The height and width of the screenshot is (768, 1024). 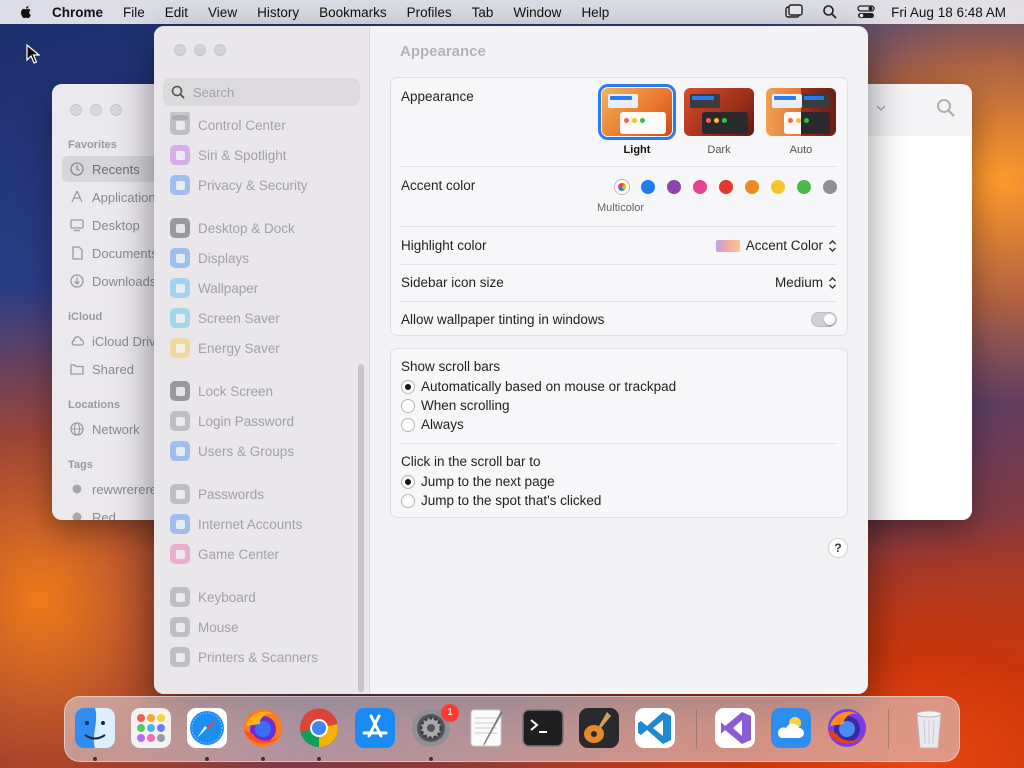 What do you see at coordinates (487, 728) in the screenshot?
I see `dock-textedit` at bounding box center [487, 728].